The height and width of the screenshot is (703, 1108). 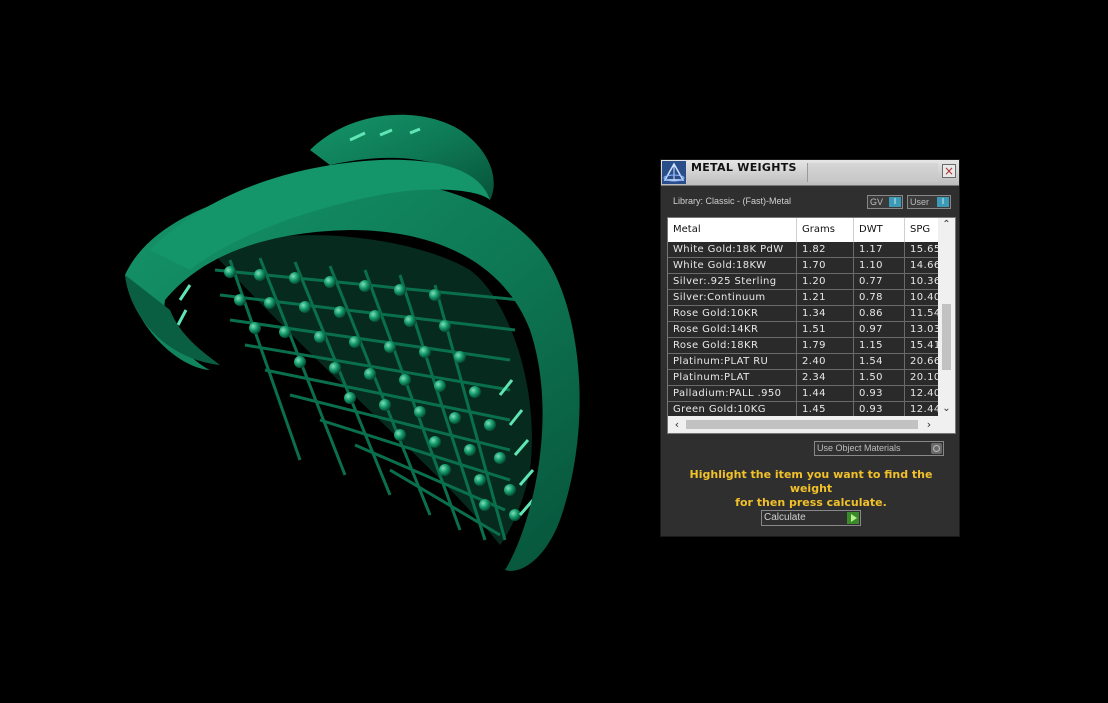 What do you see at coordinates (921, 297) in the screenshot?
I see `cell-spg: 10.40` at bounding box center [921, 297].